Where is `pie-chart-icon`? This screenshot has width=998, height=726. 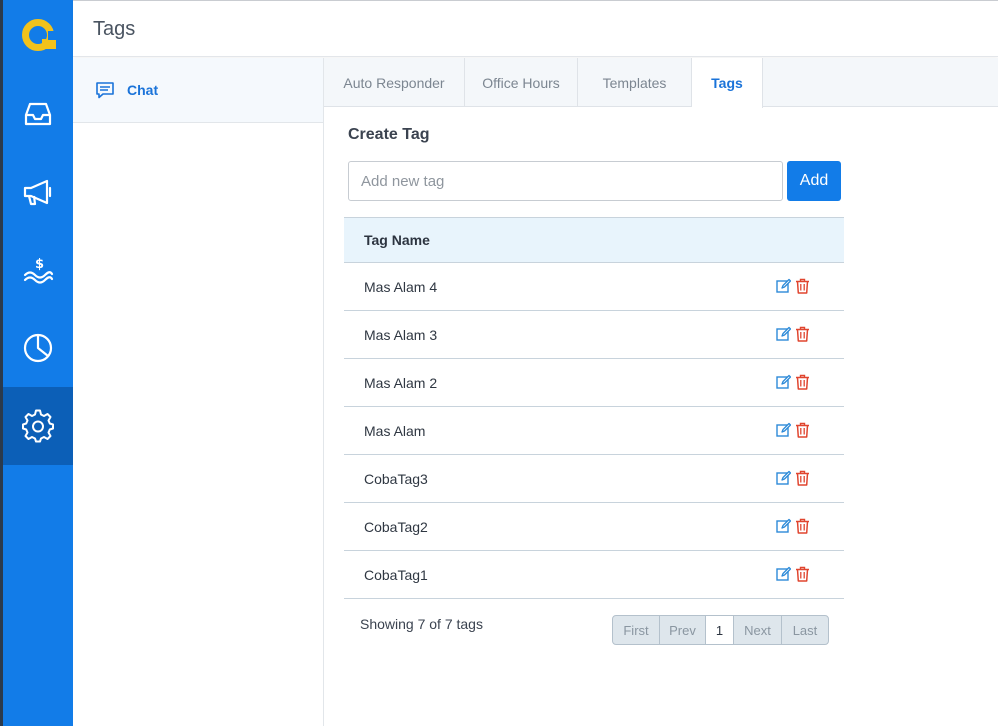
pie-chart-icon is located at coordinates (38, 348).